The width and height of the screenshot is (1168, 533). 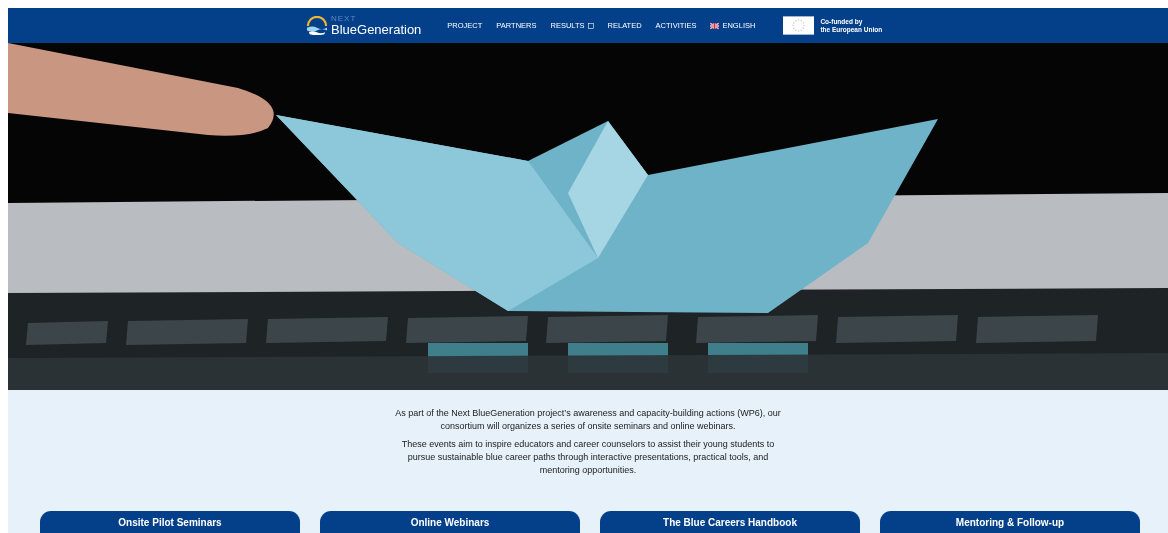 What do you see at coordinates (588, 457) in the screenshot?
I see `intro-paragraph: These events aim to inspire educators and career counselors to assist their young students to pursue sustainable blue career paths through interactive presentations, practical tools, and mentoring opportunities.` at bounding box center [588, 457].